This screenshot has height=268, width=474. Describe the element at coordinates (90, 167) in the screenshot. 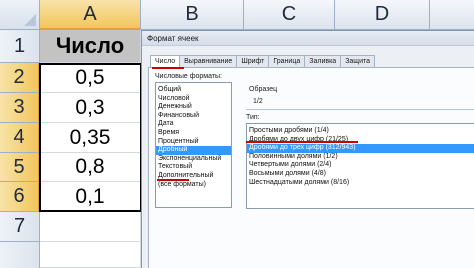

I see `cell-a5: 0,8` at that location.